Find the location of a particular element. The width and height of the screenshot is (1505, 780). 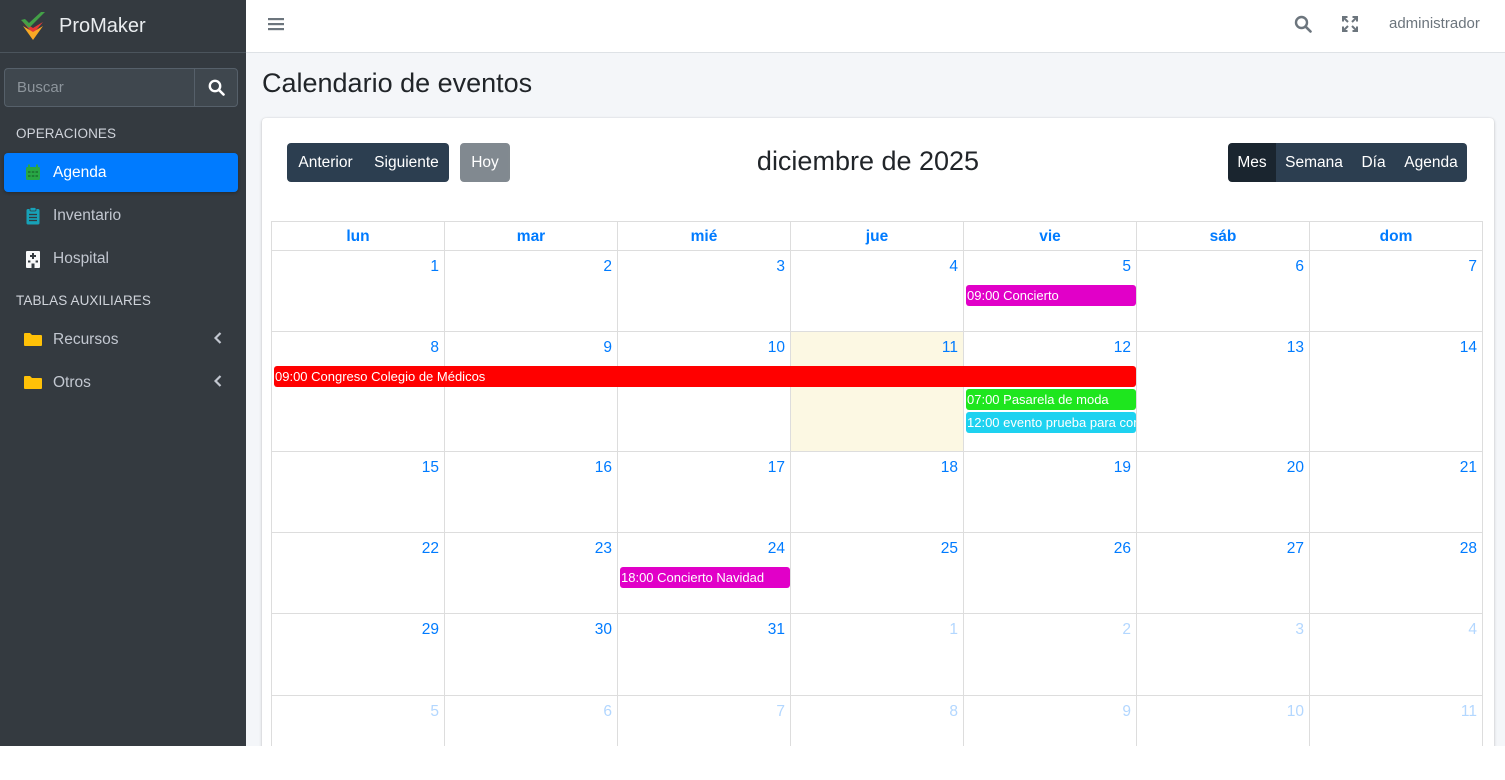

day-number: 28 is located at coordinates (1468, 549).